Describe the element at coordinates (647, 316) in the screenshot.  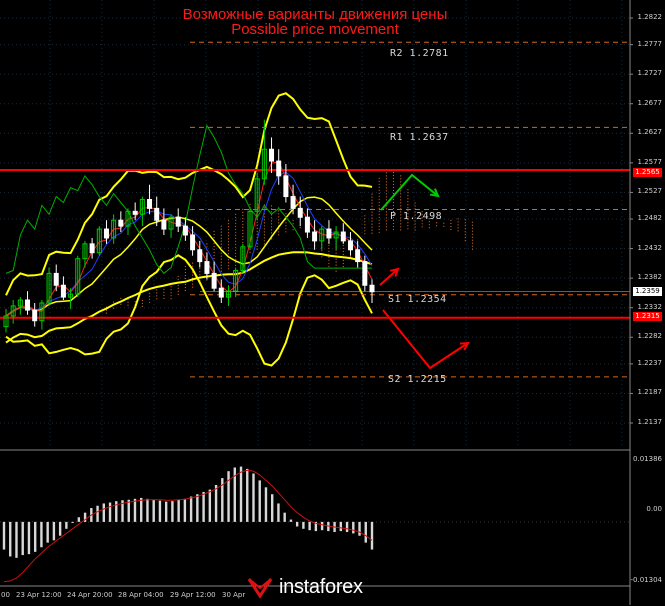
I see `price-tag-lower: 1.2315` at that location.